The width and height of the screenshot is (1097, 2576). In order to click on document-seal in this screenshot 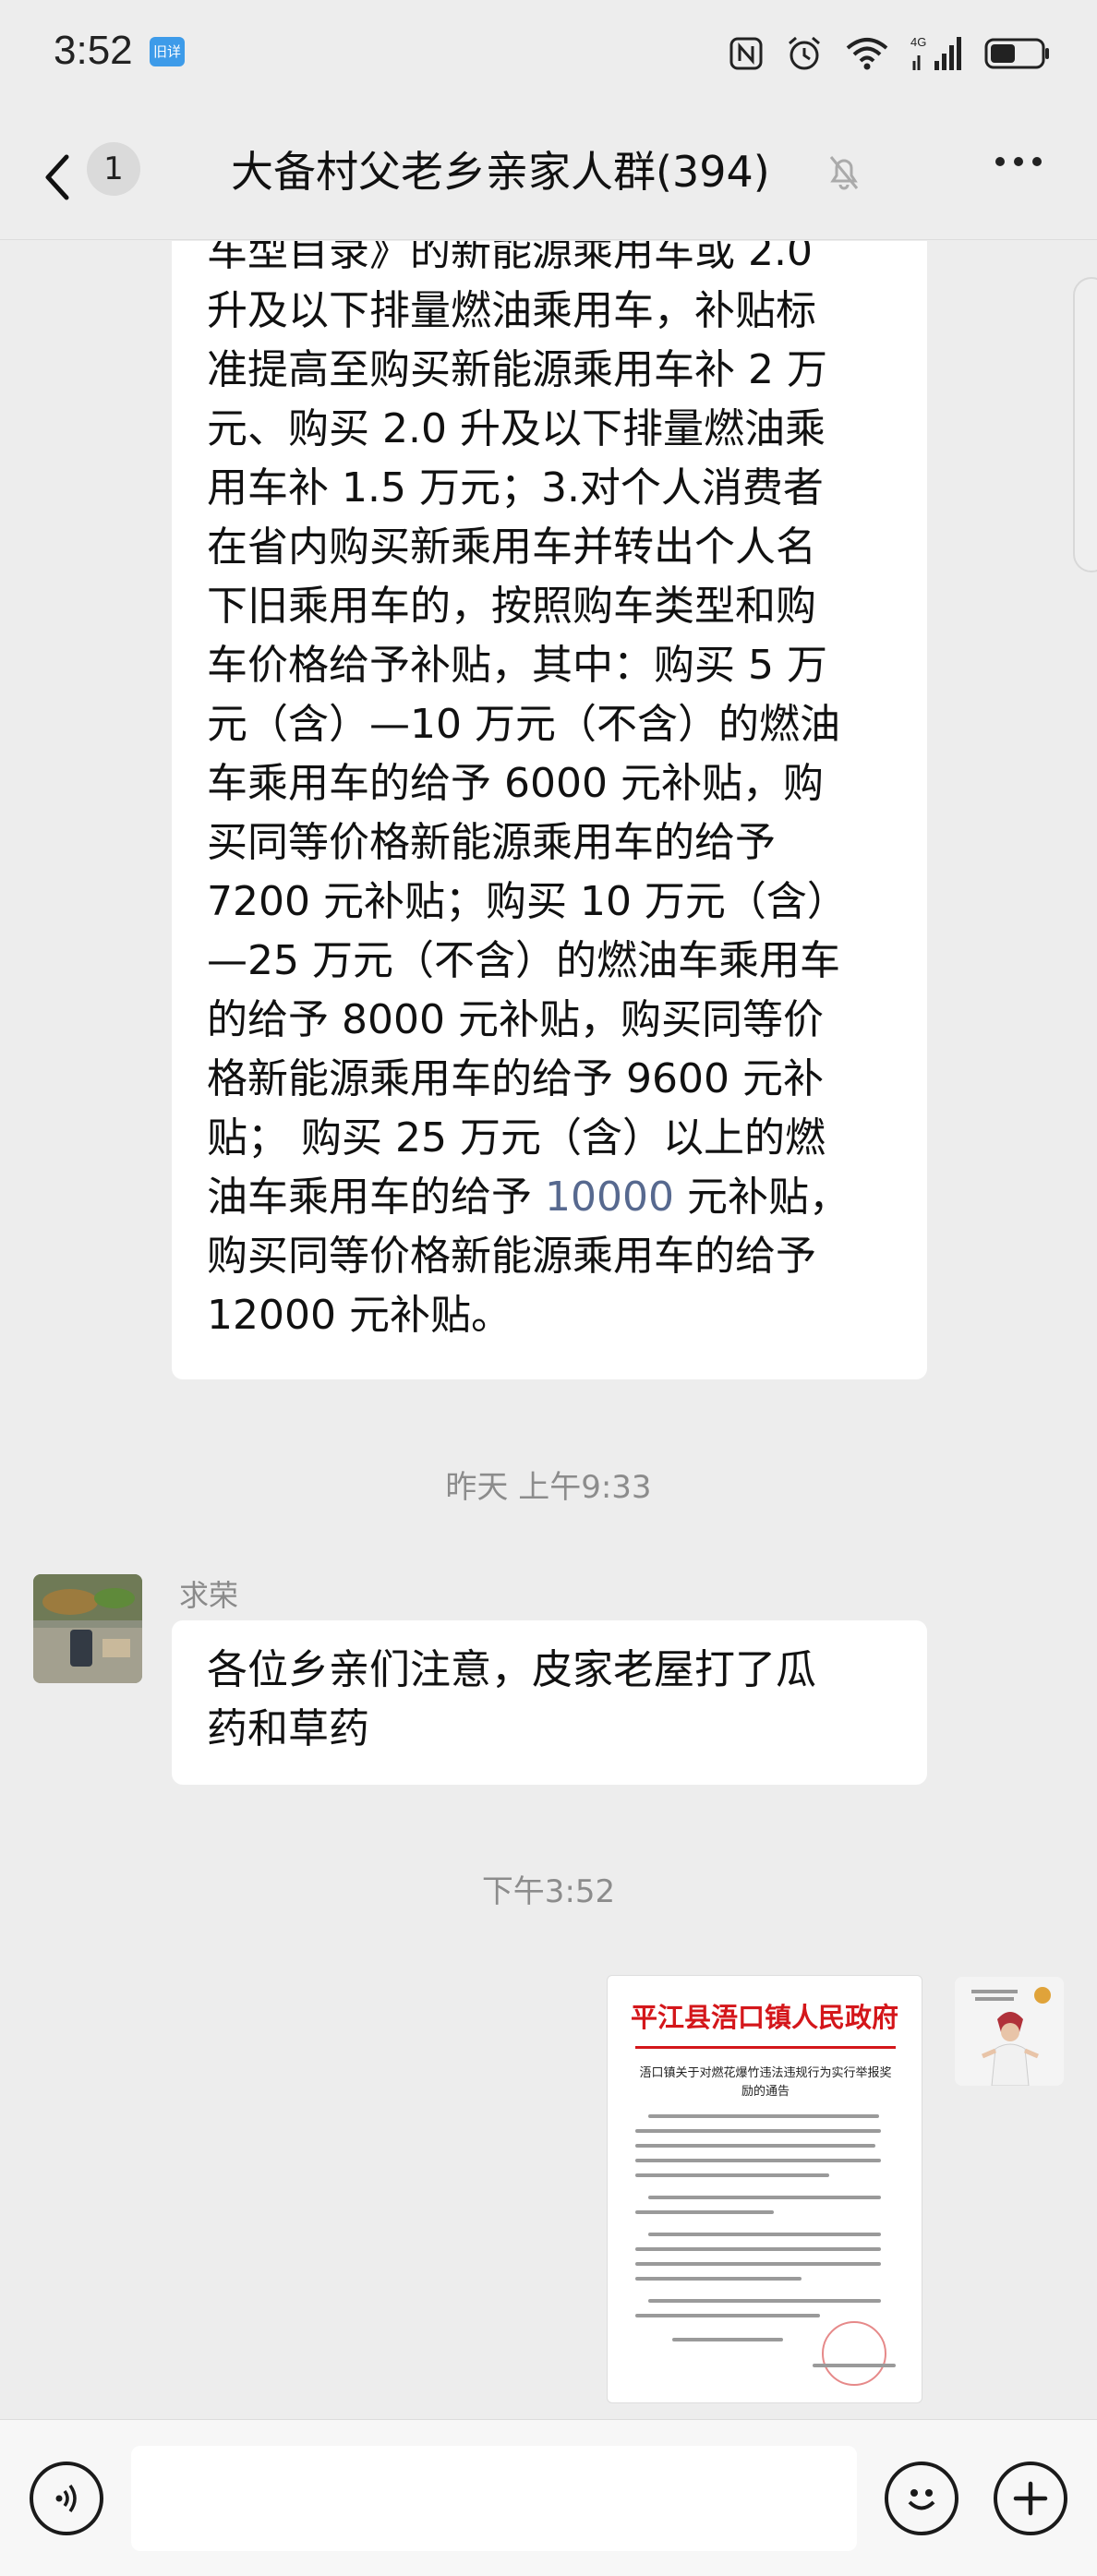, I will do `click(854, 2353)`.